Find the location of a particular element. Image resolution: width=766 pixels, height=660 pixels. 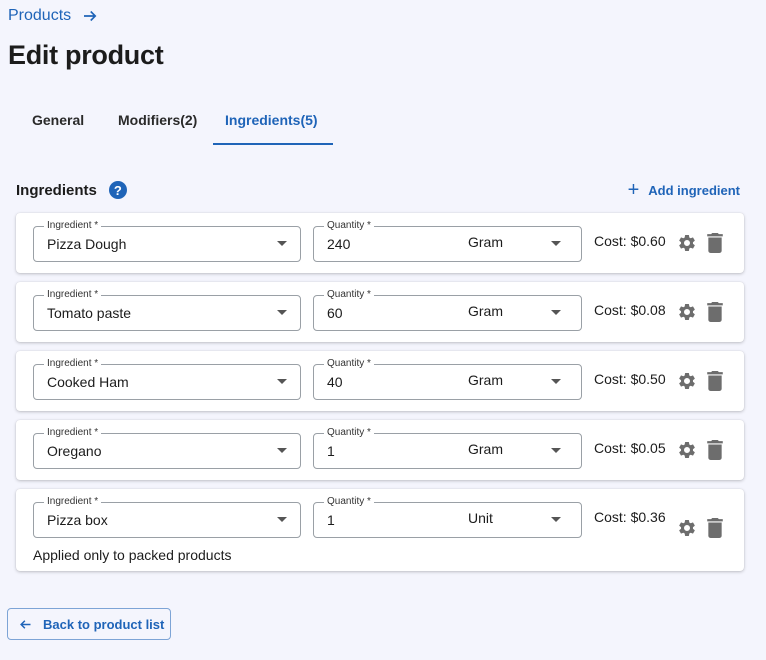

arrow-left-icon is located at coordinates (25, 624).